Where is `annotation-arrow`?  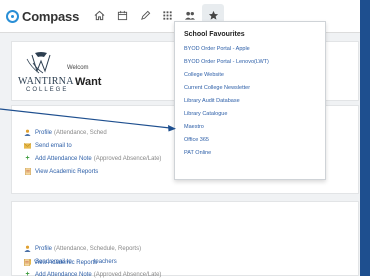
annotation-arrow is located at coordinates (88, 120).